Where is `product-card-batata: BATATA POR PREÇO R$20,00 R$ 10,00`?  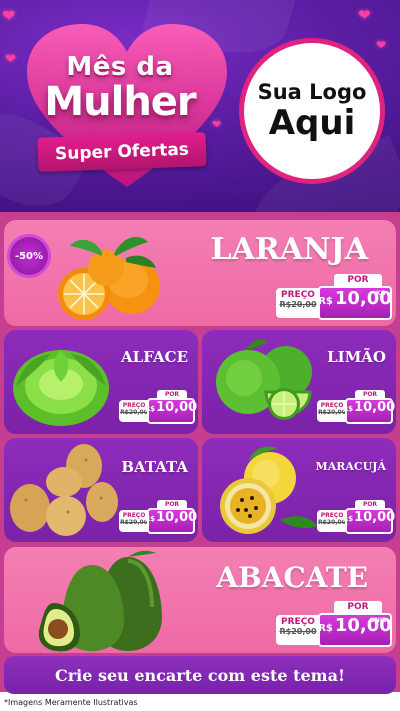 product-card-batata: BATATA POR PREÇO R$20,00 R$ 10,00 is located at coordinates (101, 490).